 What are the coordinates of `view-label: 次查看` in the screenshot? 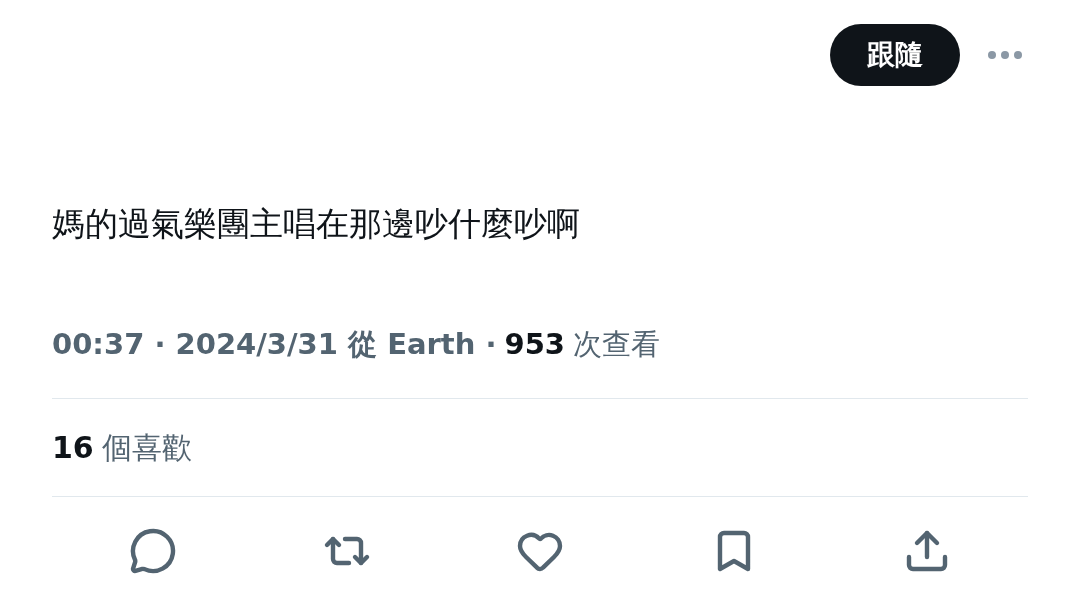 It's located at (616, 344).